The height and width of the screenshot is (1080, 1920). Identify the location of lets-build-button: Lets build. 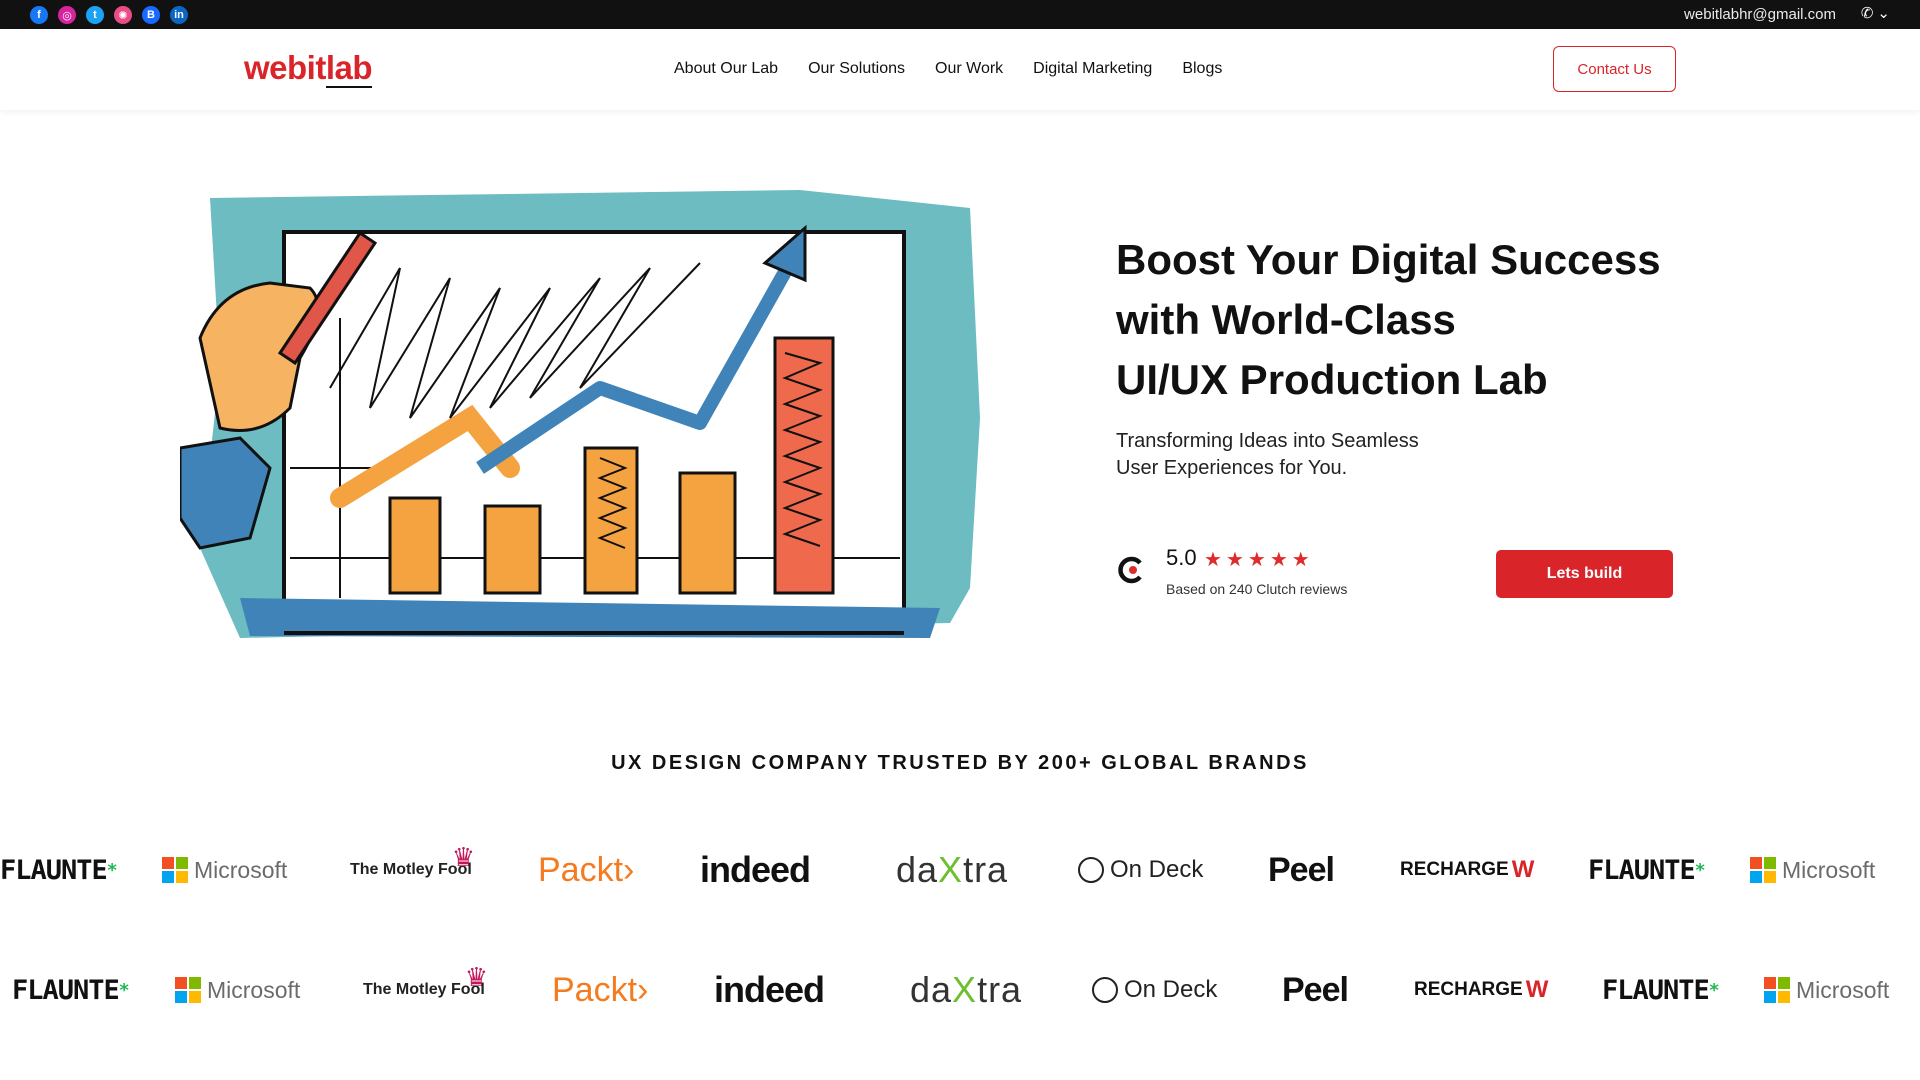
(1584, 574).